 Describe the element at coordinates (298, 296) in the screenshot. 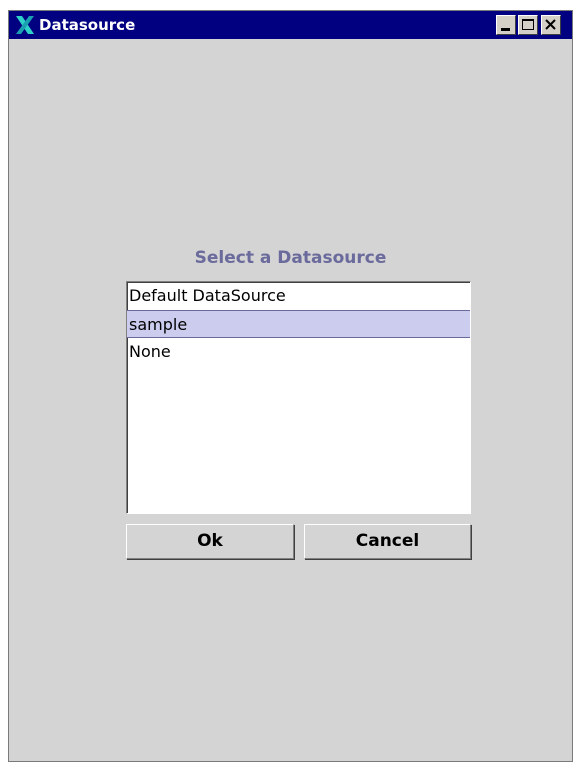

I see `list-item-default-datasource: Default DataSource` at that location.